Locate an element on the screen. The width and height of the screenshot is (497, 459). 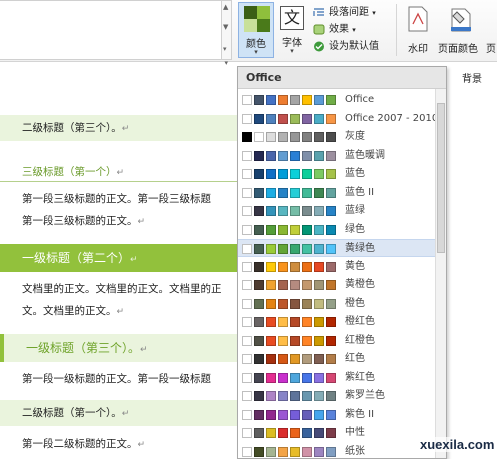
page-color-label: 页面颜色 is located at coordinates (458, 49).